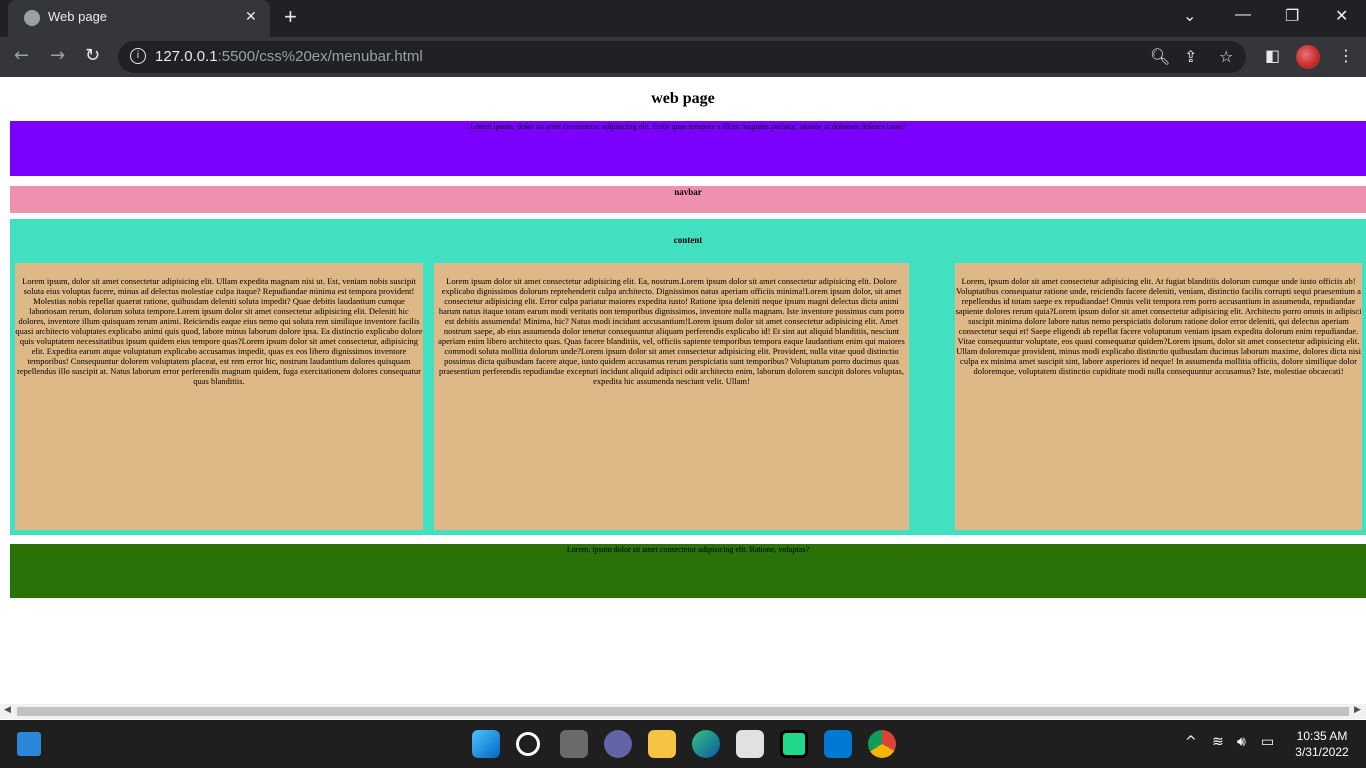  I want to click on file-explorer-icon, so click(662, 744).